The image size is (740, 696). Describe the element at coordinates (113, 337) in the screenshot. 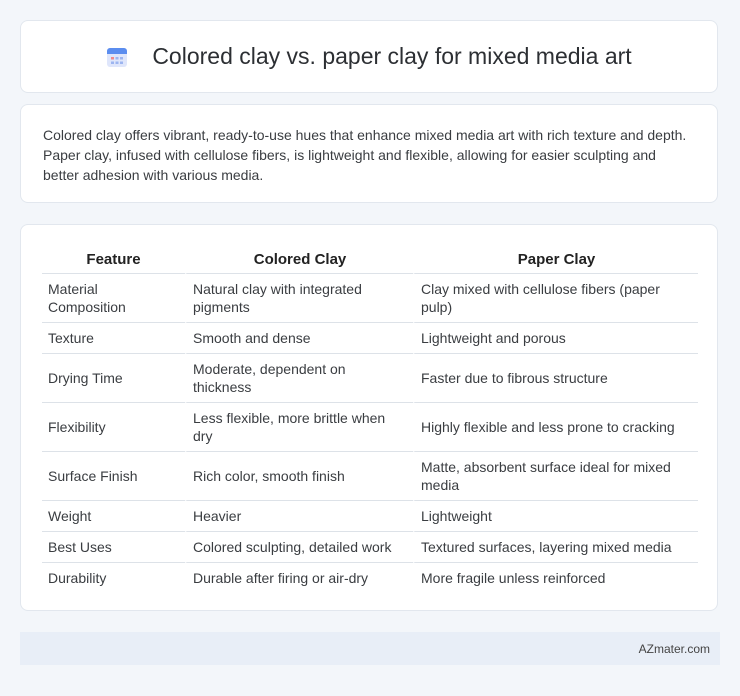

I see `row-feature: Texture` at that location.